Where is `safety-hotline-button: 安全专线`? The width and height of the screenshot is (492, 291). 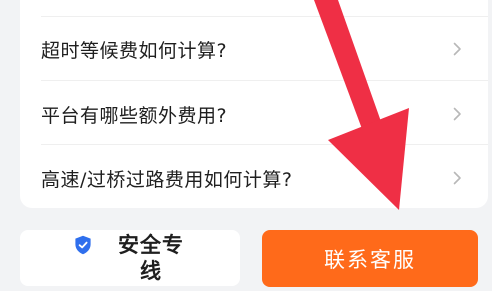 safety-hotline-button: 安全专线 is located at coordinates (130, 258).